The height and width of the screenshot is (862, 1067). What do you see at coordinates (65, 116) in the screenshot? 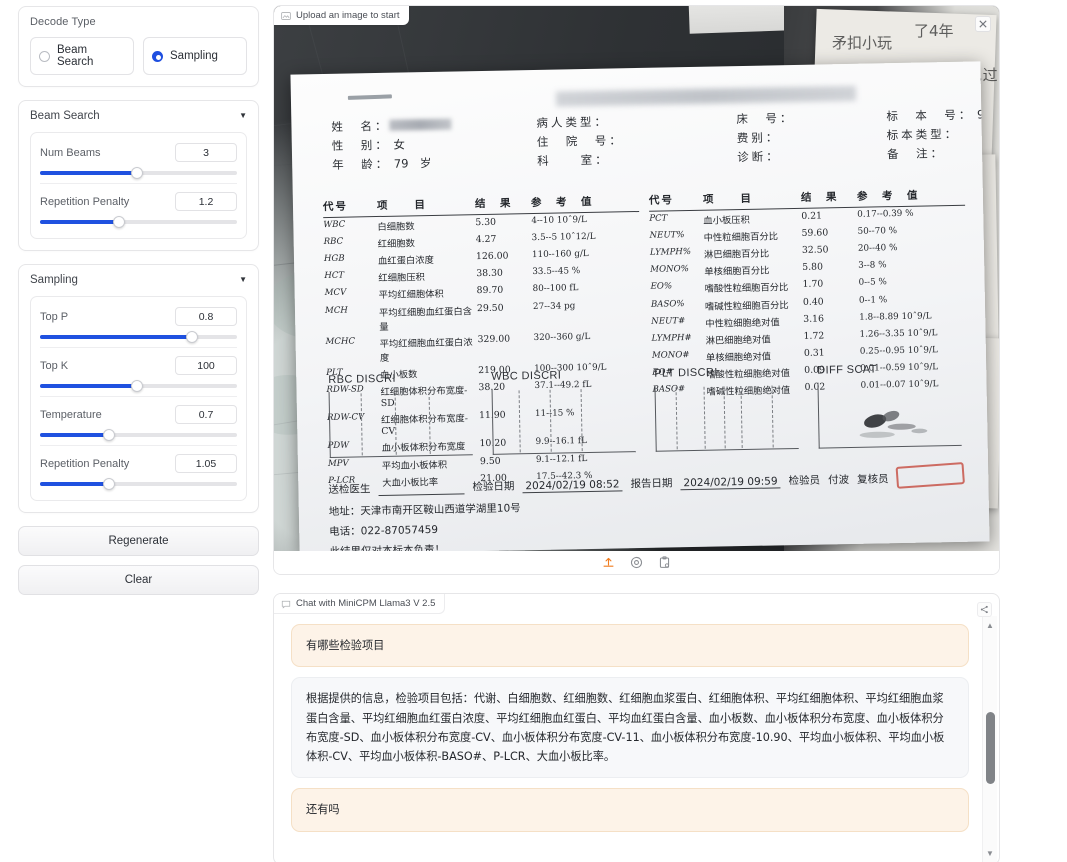
I see `beam-search-panel-title: Beam Search` at bounding box center [65, 116].